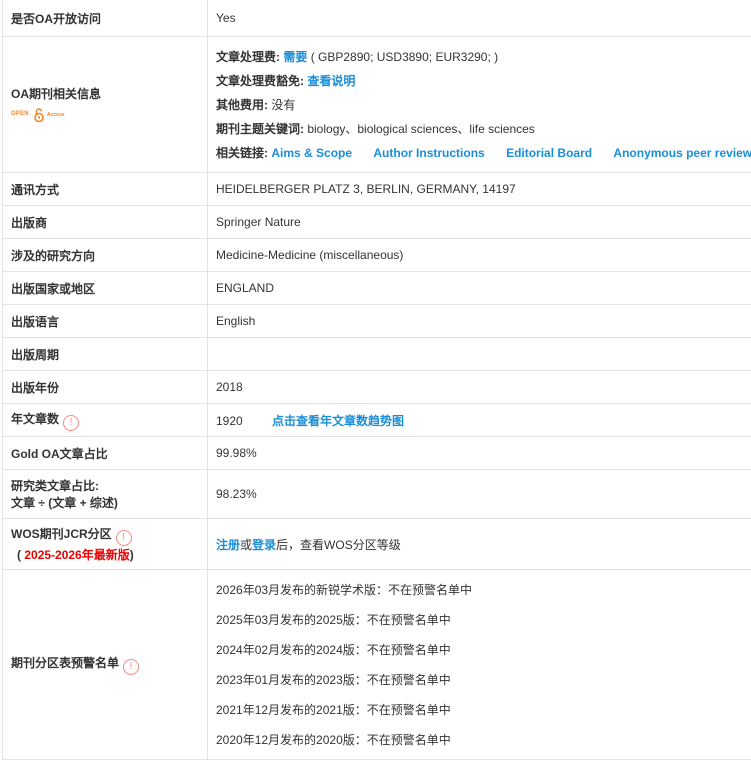 Image resolution: width=751 pixels, height=760 pixels. Describe the element at coordinates (483, 105) in the screenshot. I see `other-fees-line: 其他费用: 没有` at that location.